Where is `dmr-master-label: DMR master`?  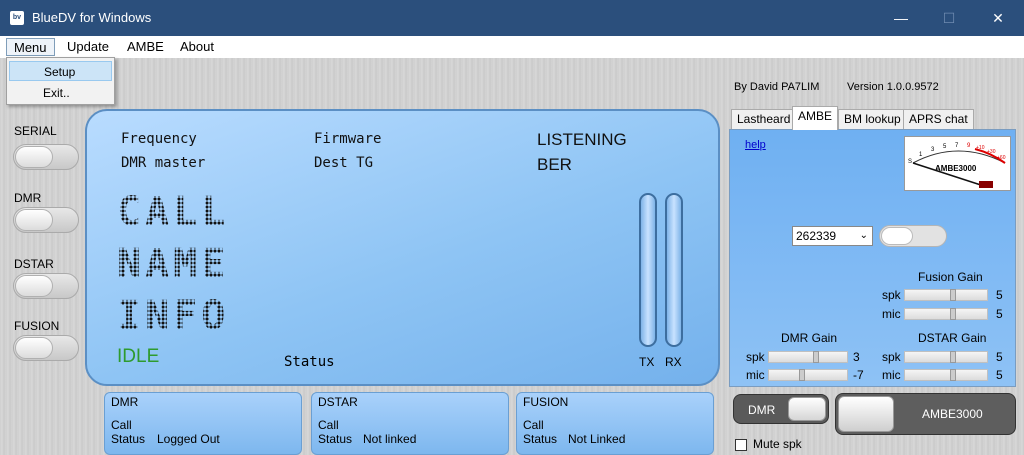 dmr-master-label: DMR master is located at coordinates (163, 163).